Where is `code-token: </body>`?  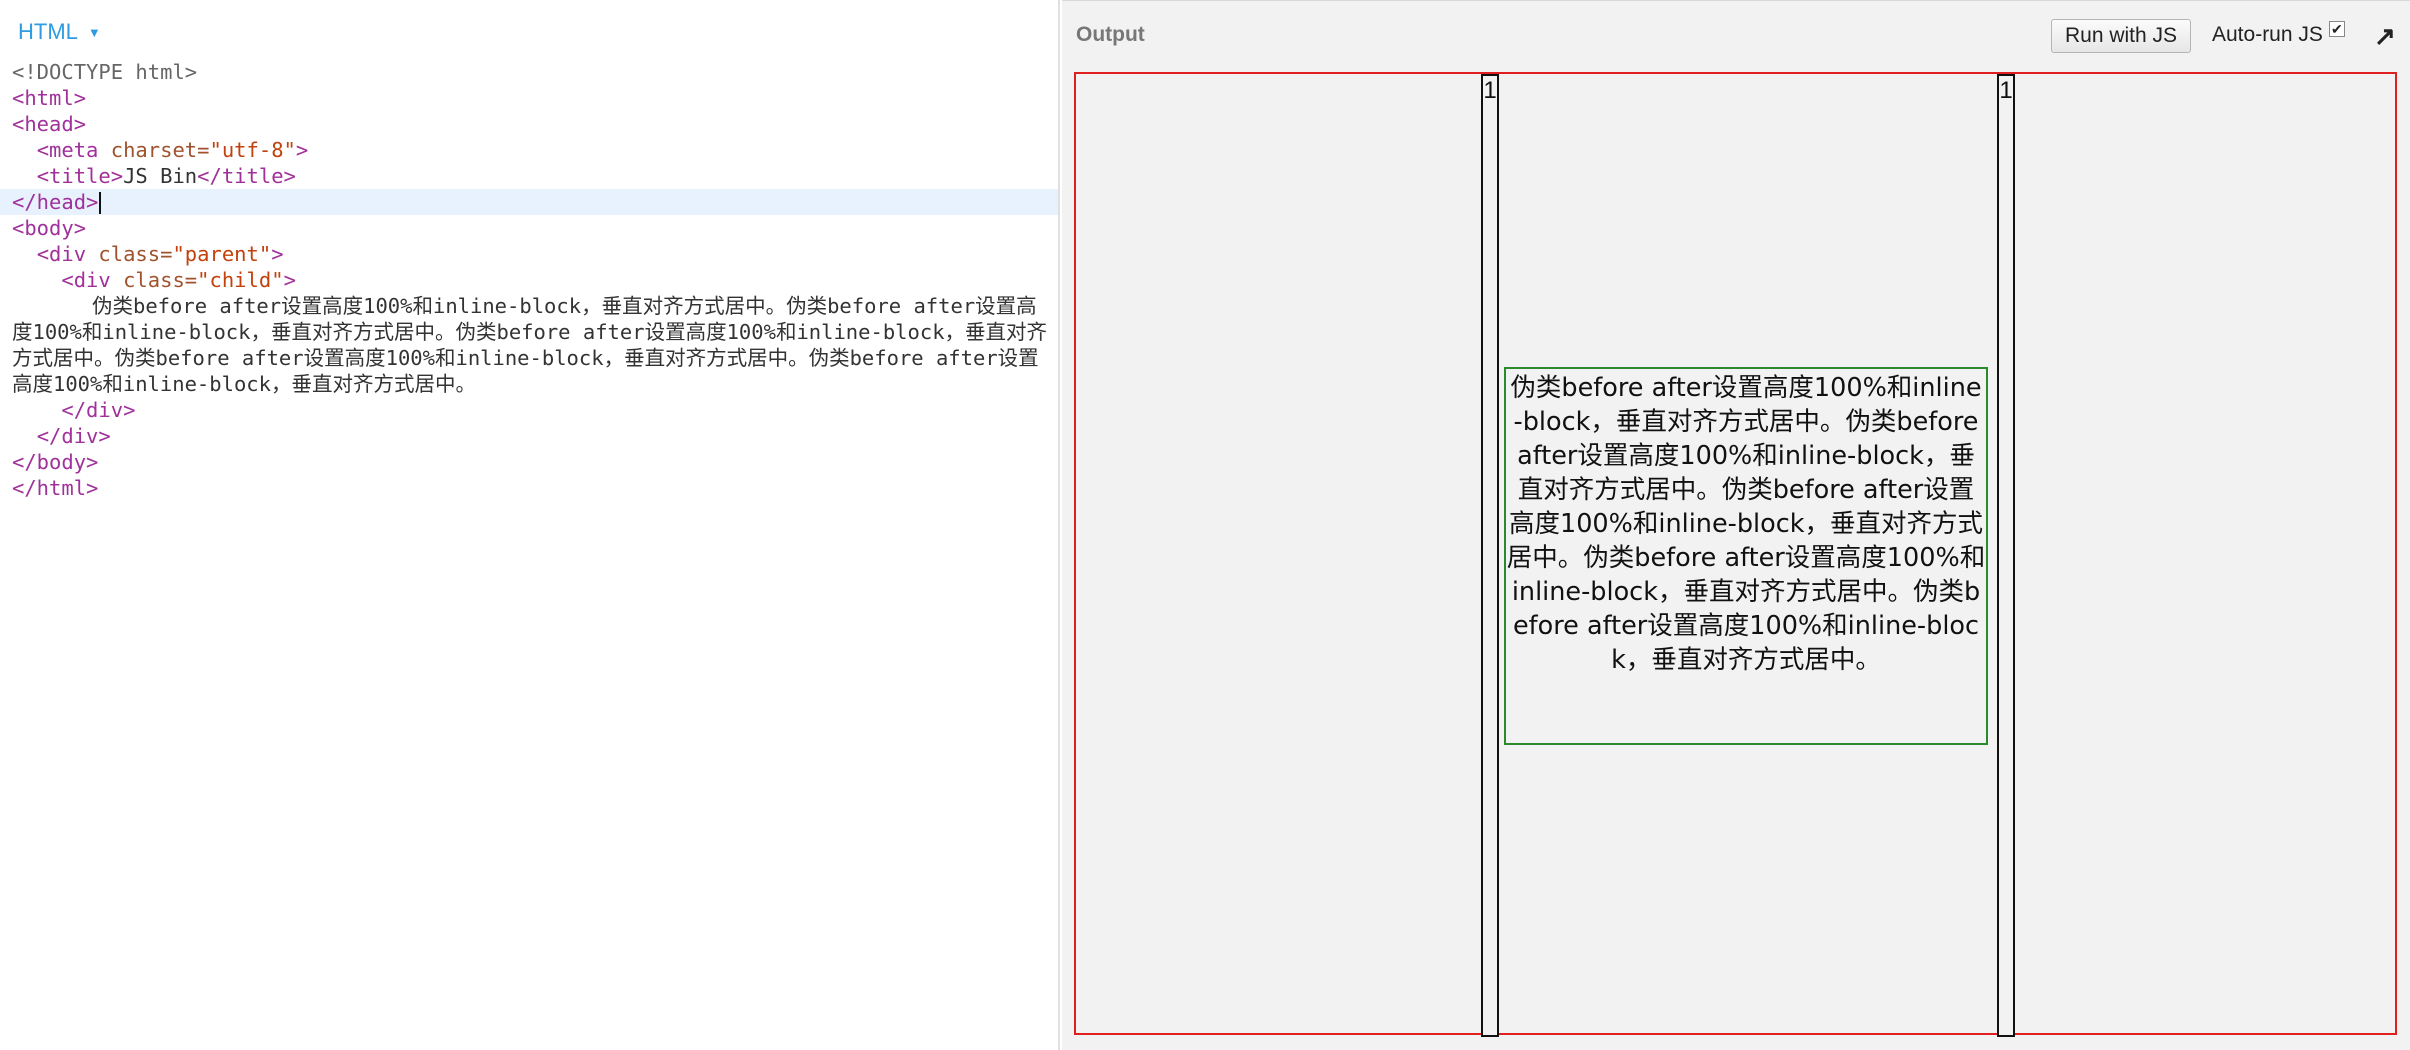
code-token: </body> is located at coordinates (55, 462).